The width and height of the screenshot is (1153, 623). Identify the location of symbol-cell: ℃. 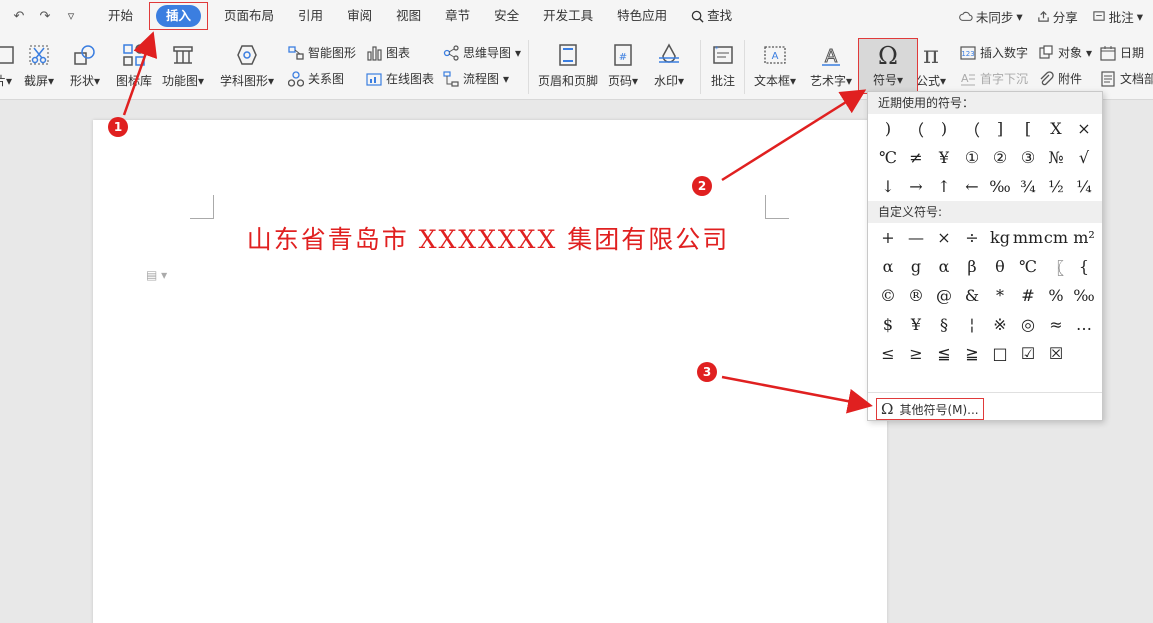
(888, 157).